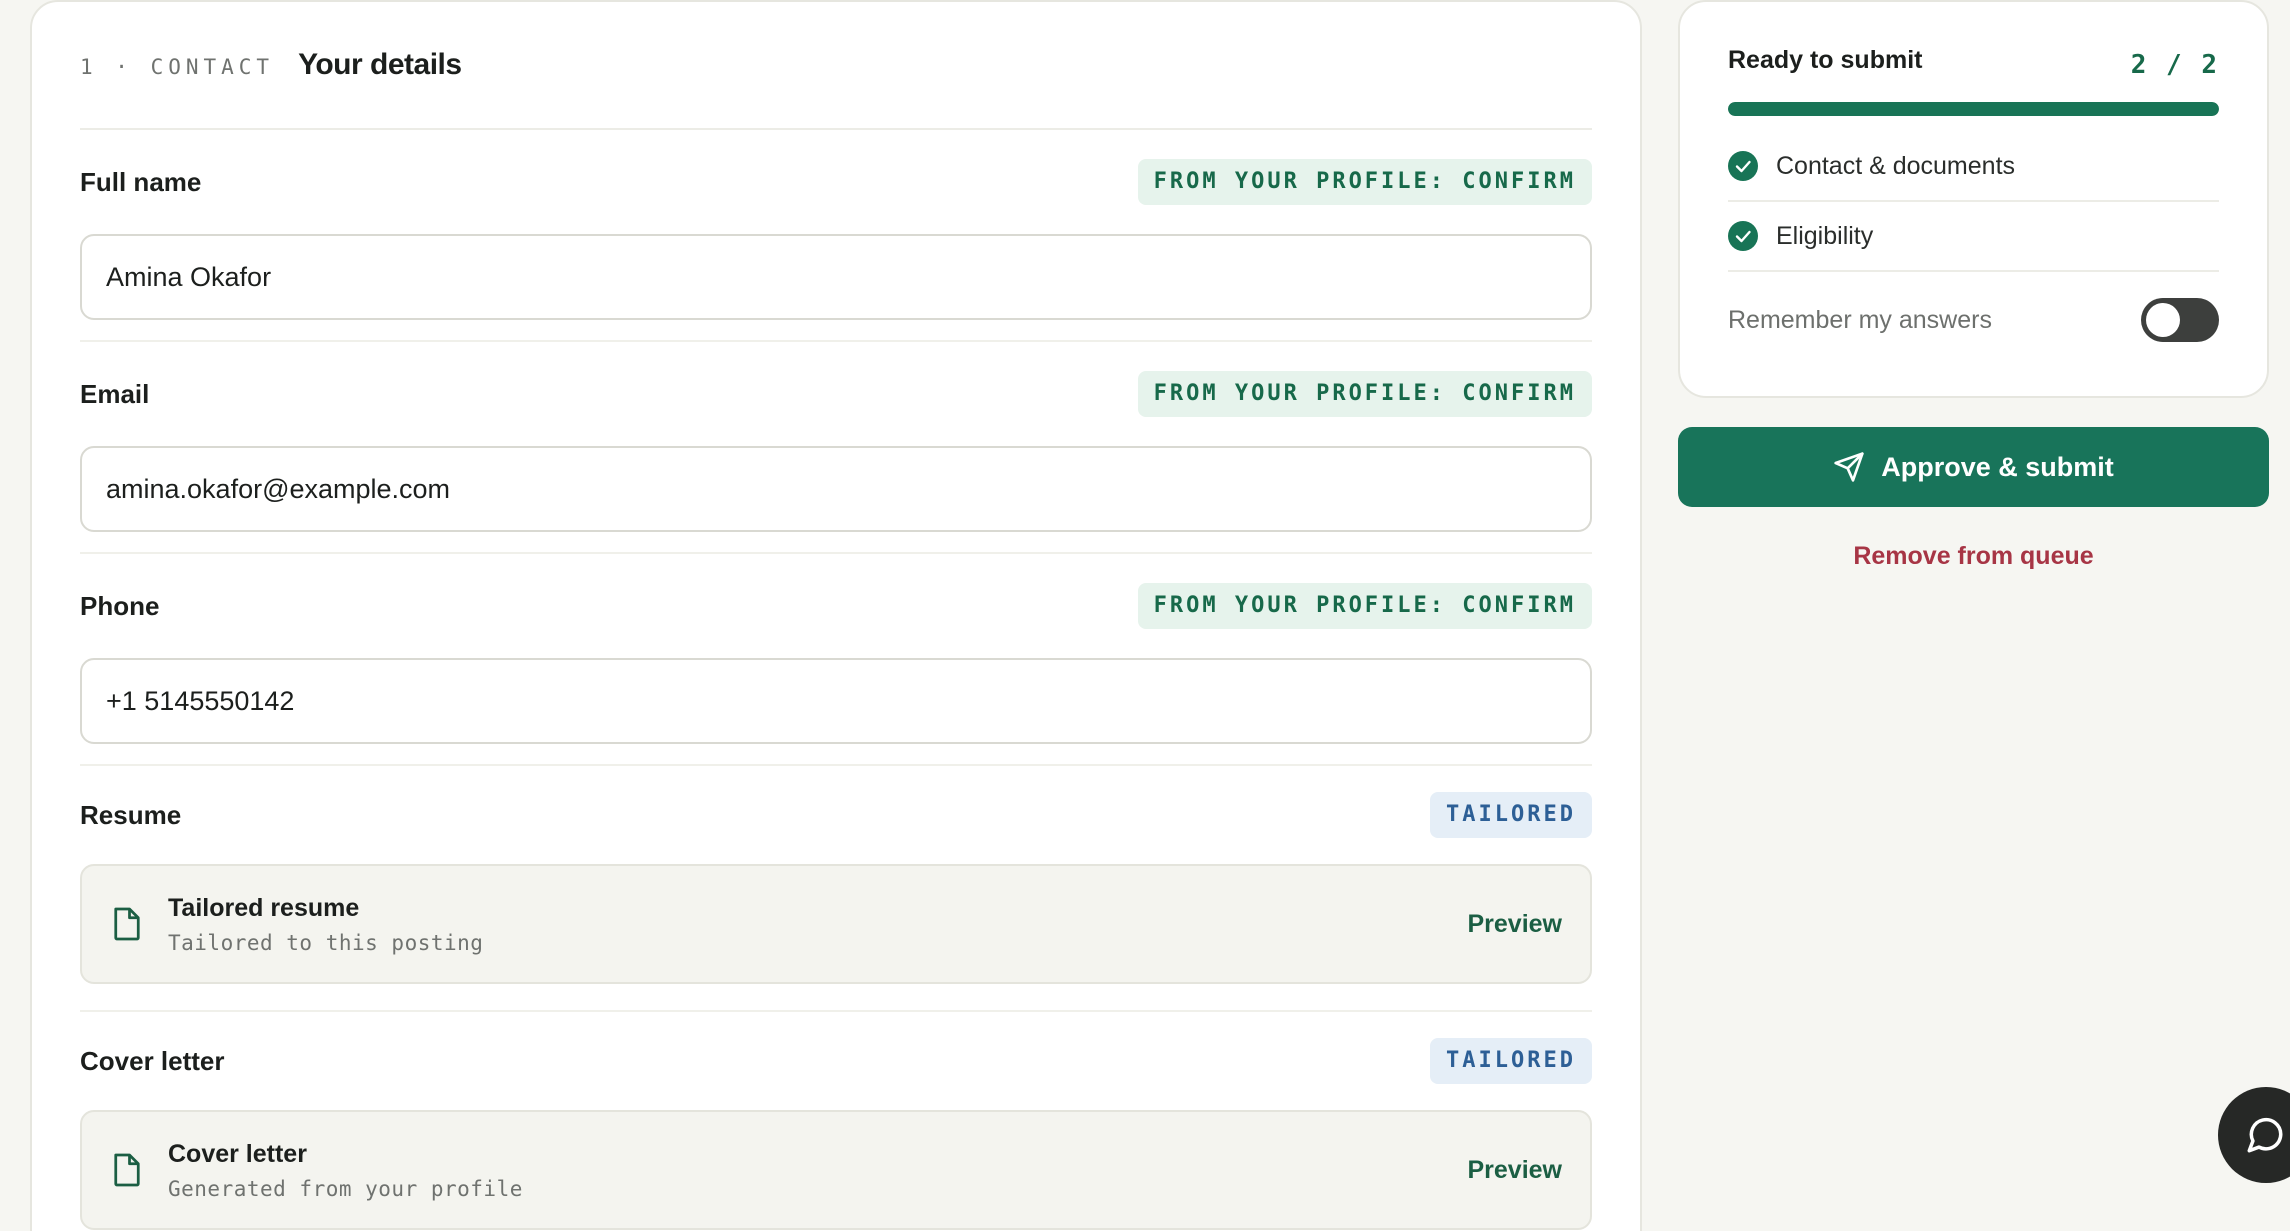 Image resolution: width=2290 pixels, height=1231 pixels. Describe the element at coordinates (1973, 556) in the screenshot. I see `remove-from-queue-link: Remove from queue` at that location.